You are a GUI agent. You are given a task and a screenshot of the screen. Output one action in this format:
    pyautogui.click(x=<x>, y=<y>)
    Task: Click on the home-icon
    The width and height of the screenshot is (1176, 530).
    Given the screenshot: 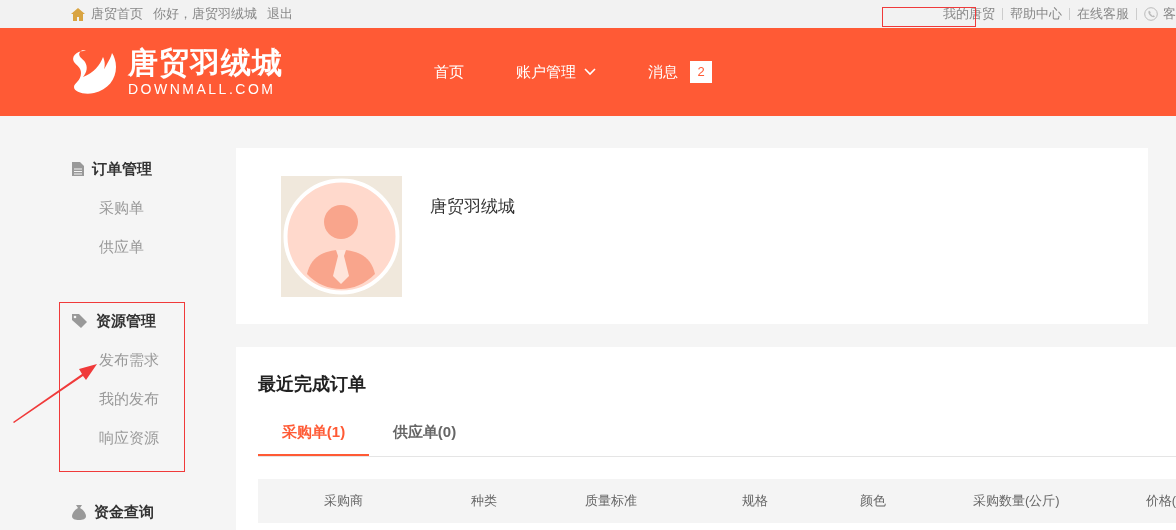 What is the action you would take?
    pyautogui.click(x=78, y=14)
    